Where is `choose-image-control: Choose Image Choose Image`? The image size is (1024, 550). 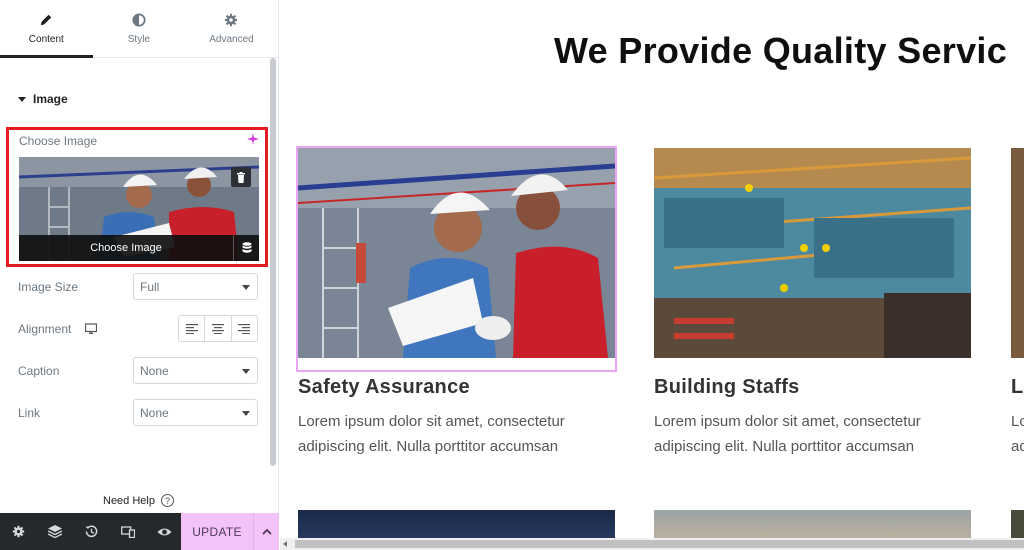
choose-image-control: Choose Image Choose Image is located at coordinates (137, 197).